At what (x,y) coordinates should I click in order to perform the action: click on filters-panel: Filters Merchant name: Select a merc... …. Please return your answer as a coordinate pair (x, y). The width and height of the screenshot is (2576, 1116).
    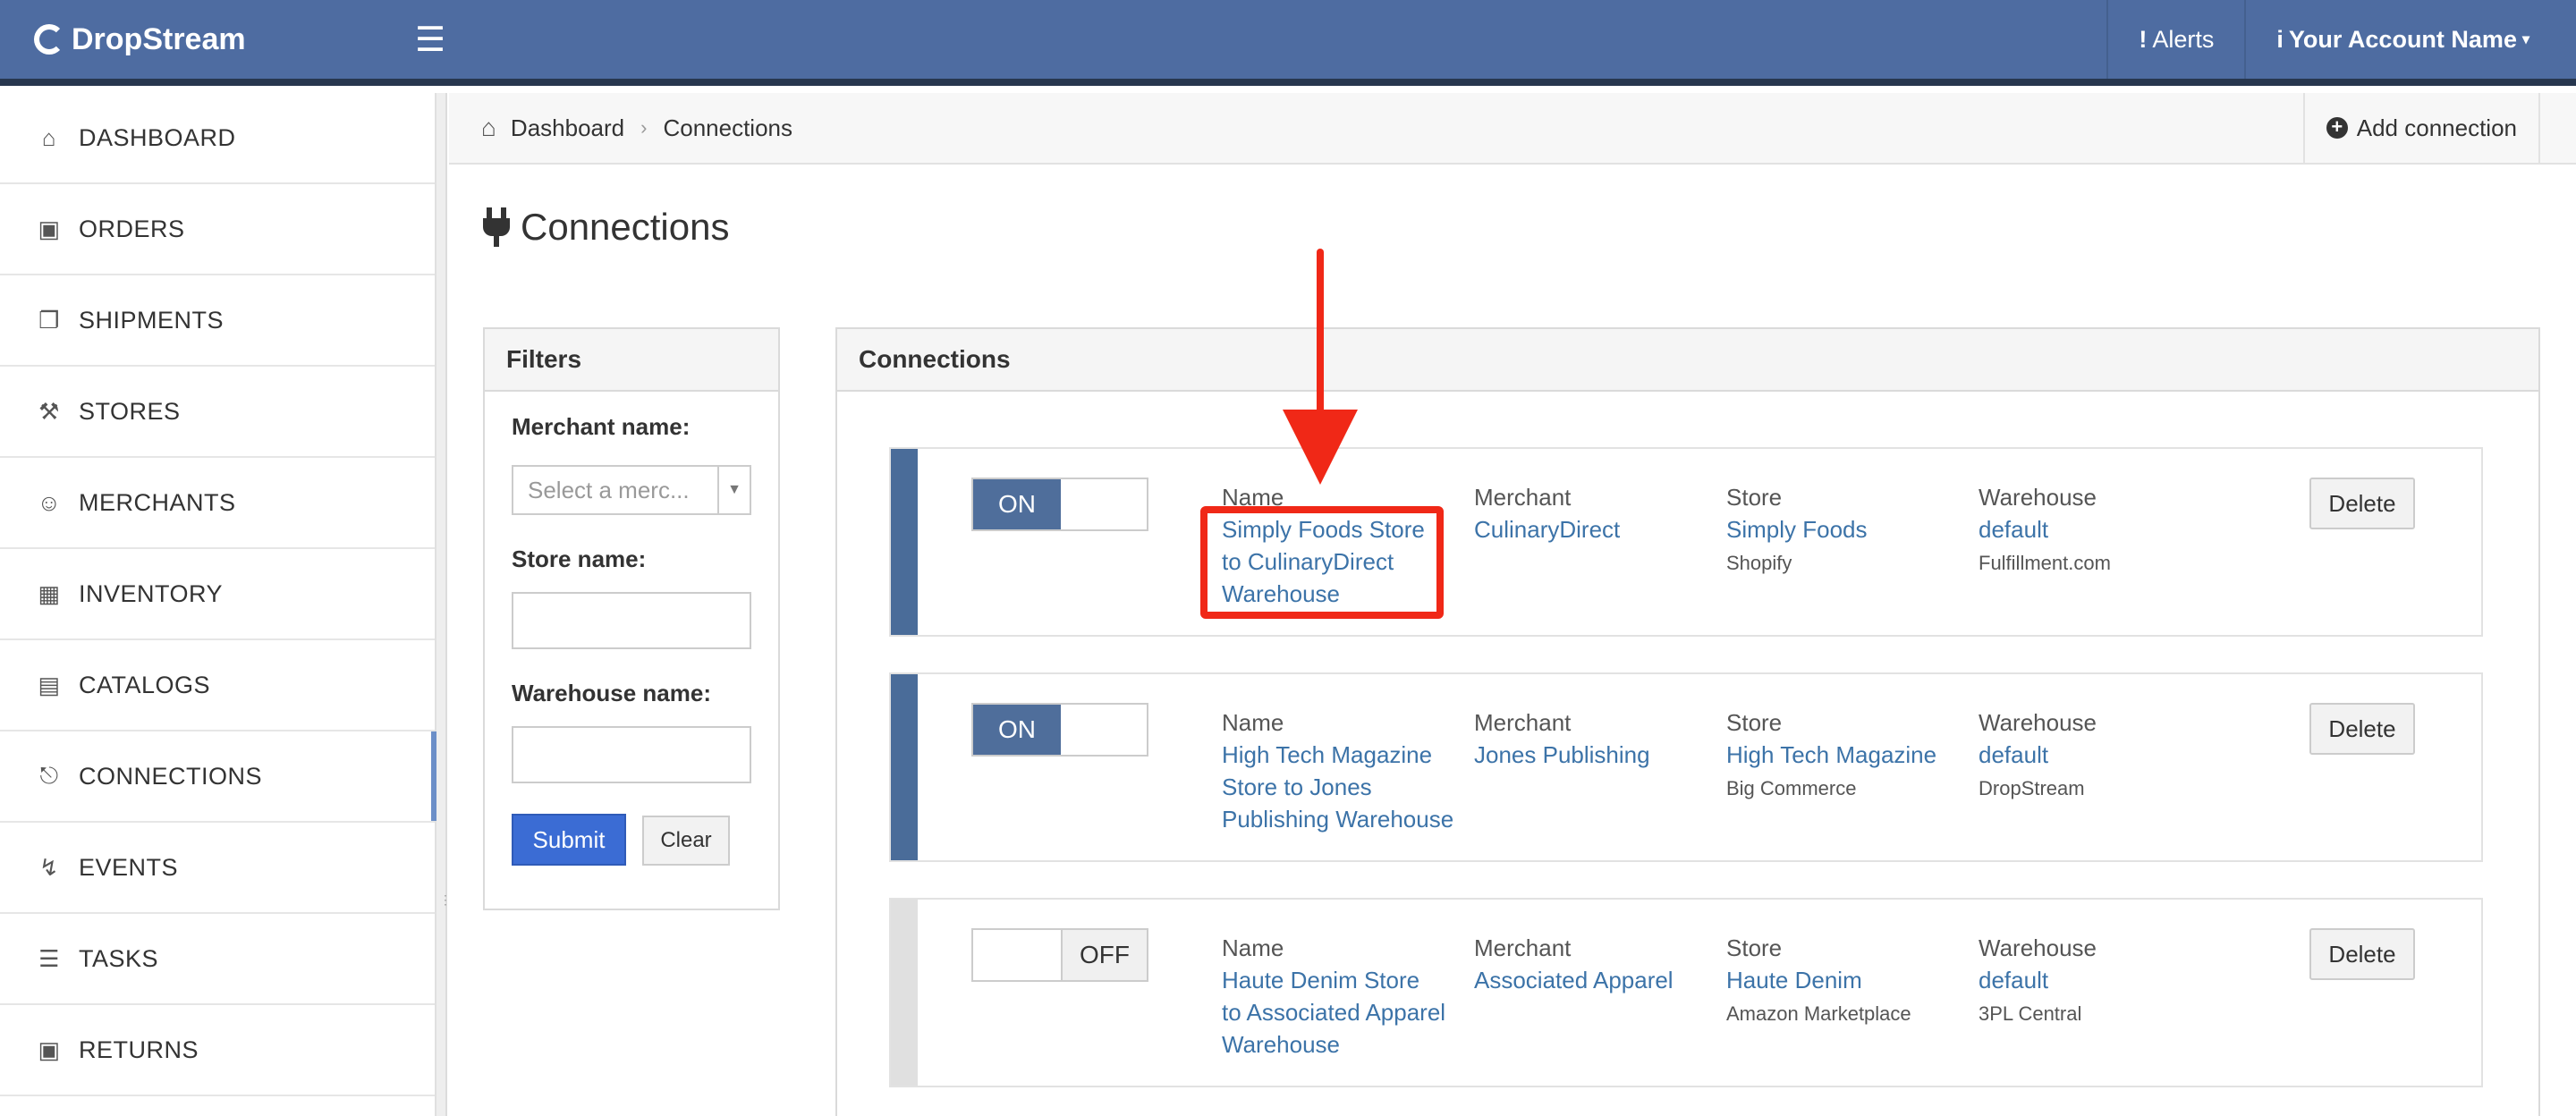
    Looking at the image, I should click on (631, 618).